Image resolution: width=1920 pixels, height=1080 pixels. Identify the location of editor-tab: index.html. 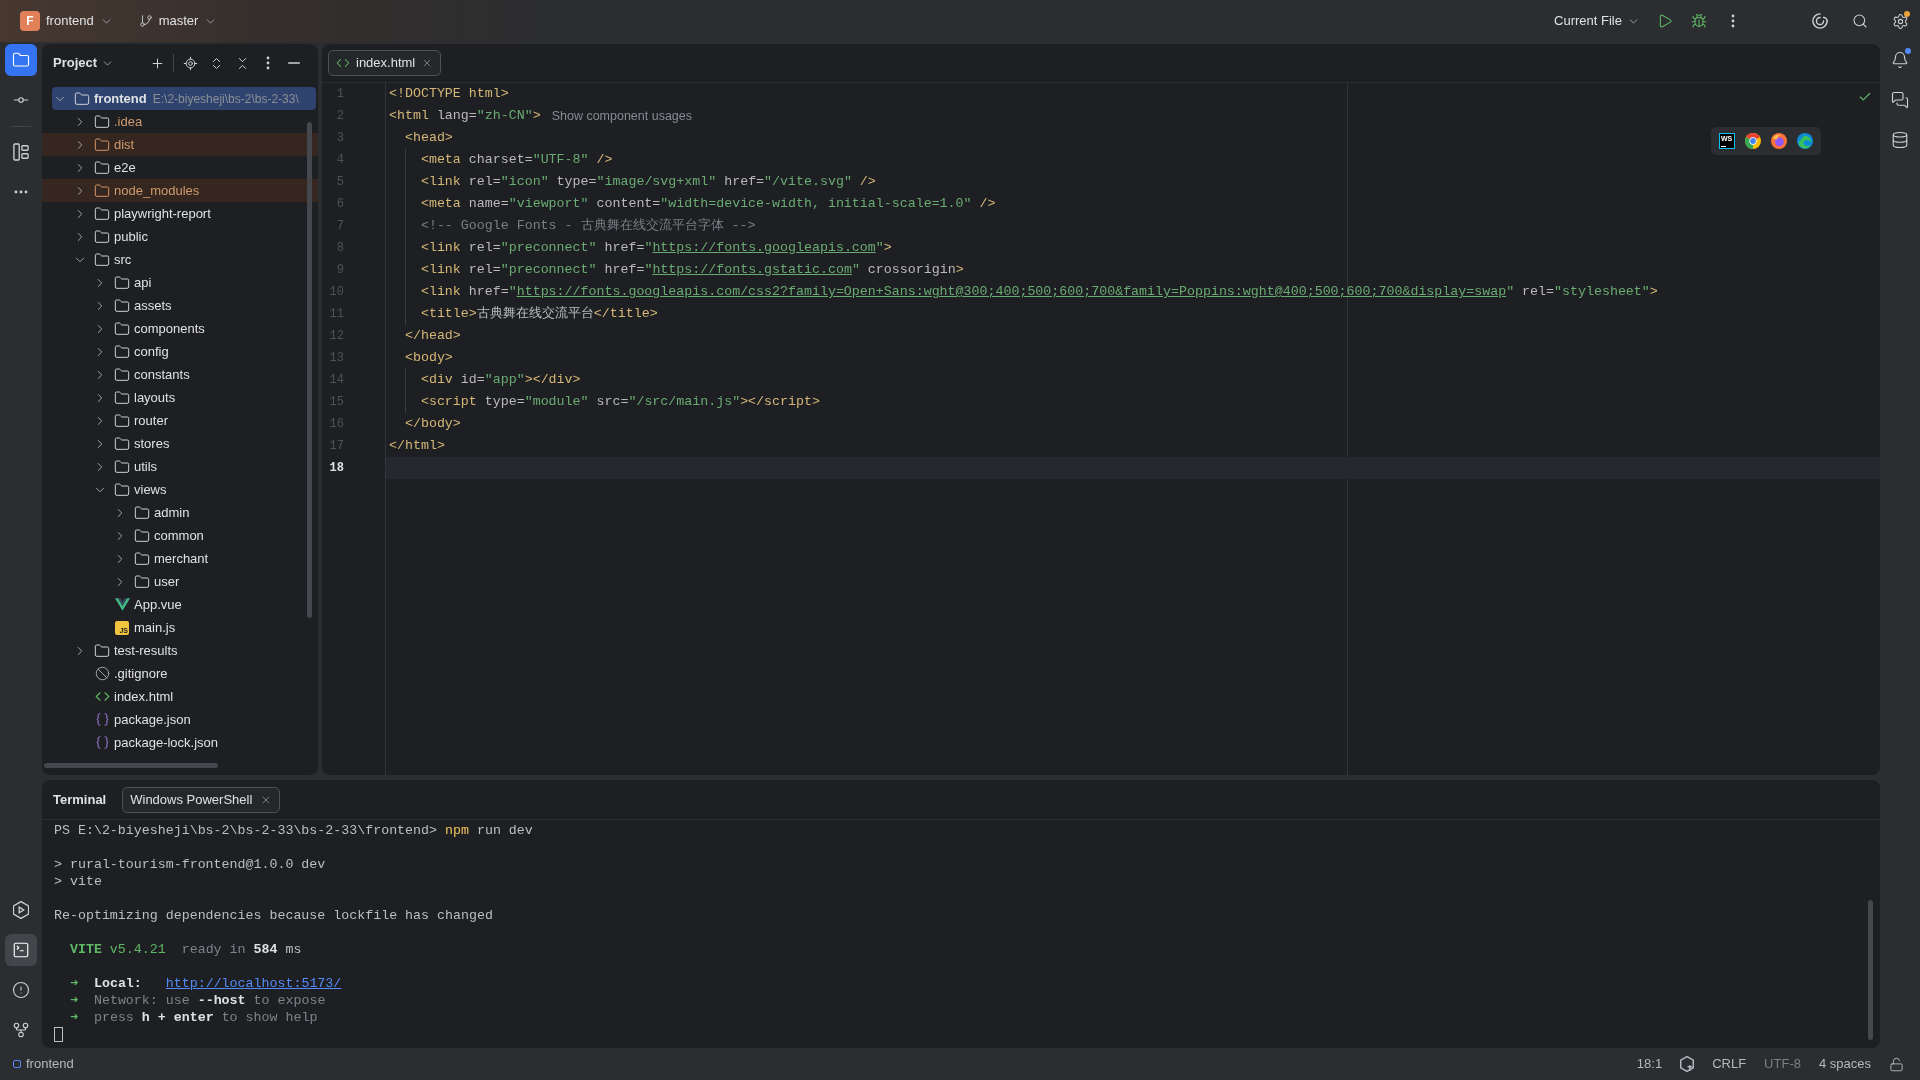
(385, 63).